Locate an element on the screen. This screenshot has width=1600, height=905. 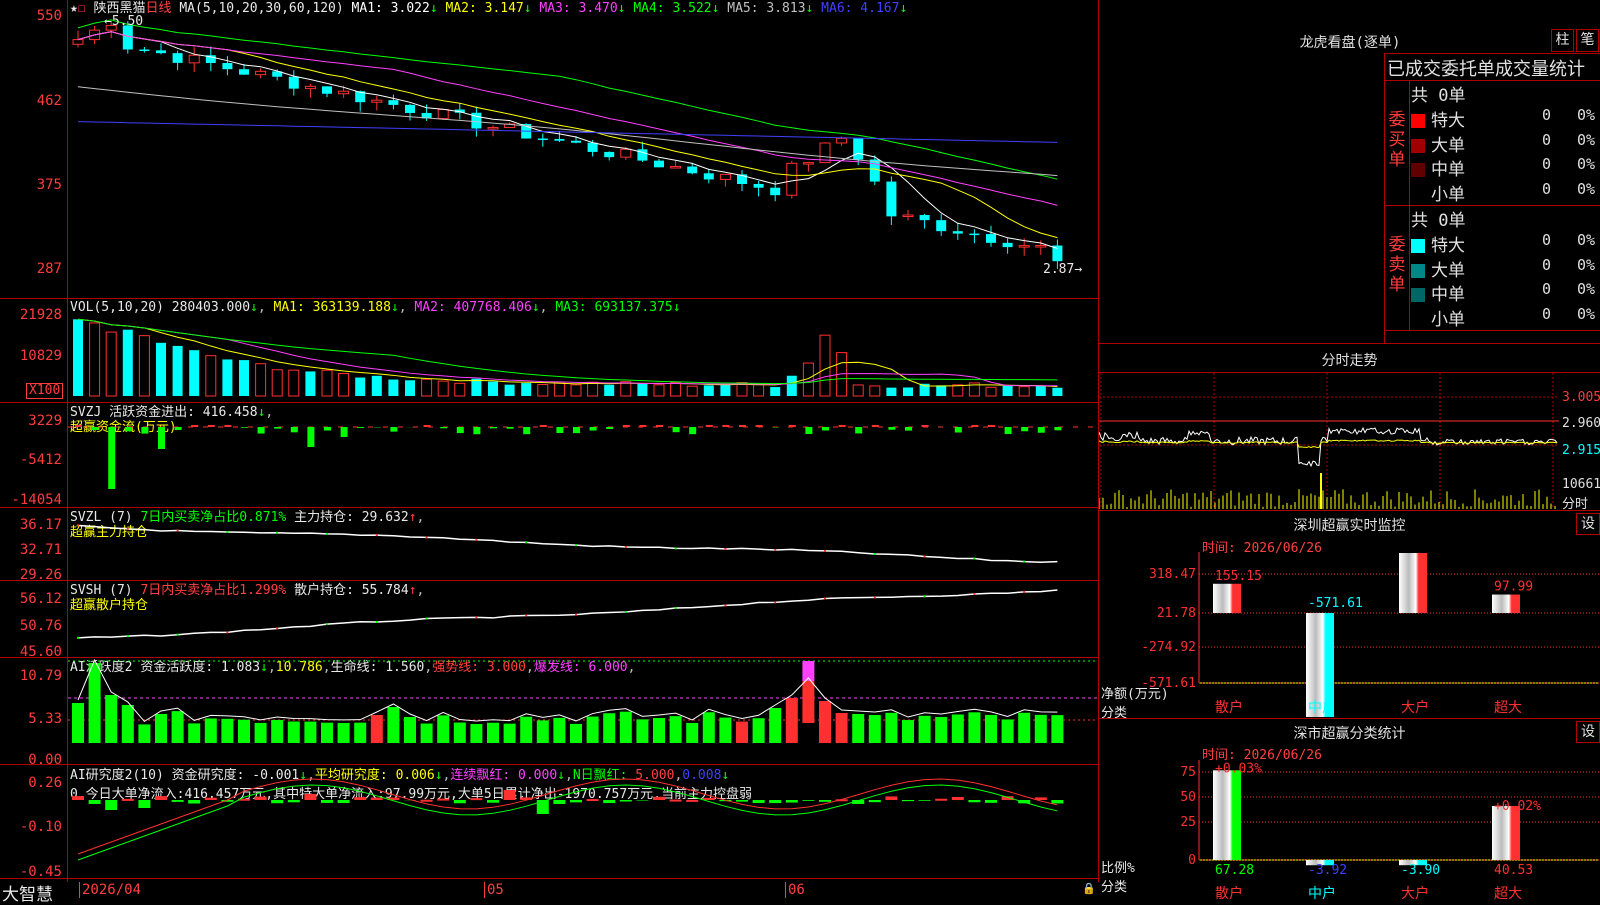
bar-view-button: 柱 is located at coordinates (1562, 40).